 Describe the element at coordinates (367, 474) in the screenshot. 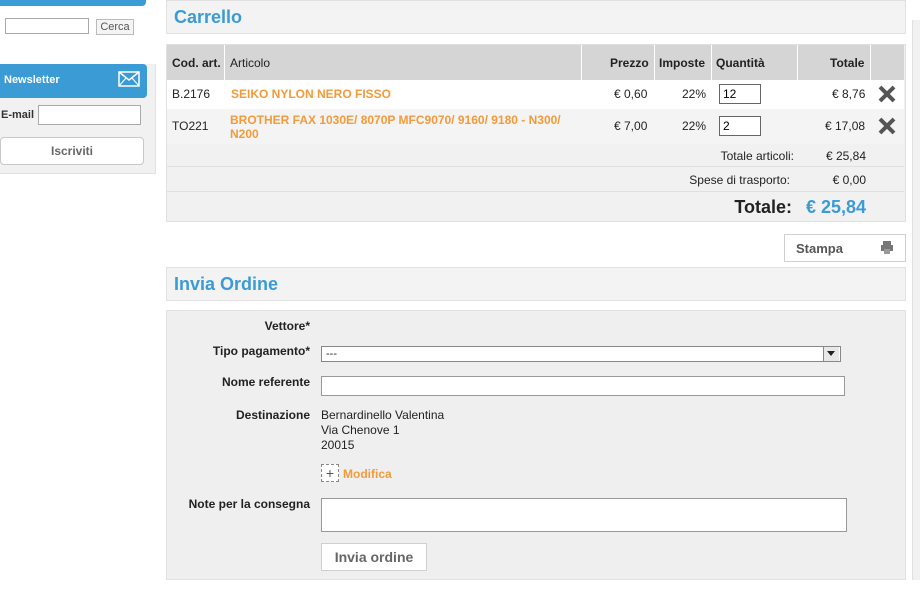

I see `edit-link: Modifica` at that location.